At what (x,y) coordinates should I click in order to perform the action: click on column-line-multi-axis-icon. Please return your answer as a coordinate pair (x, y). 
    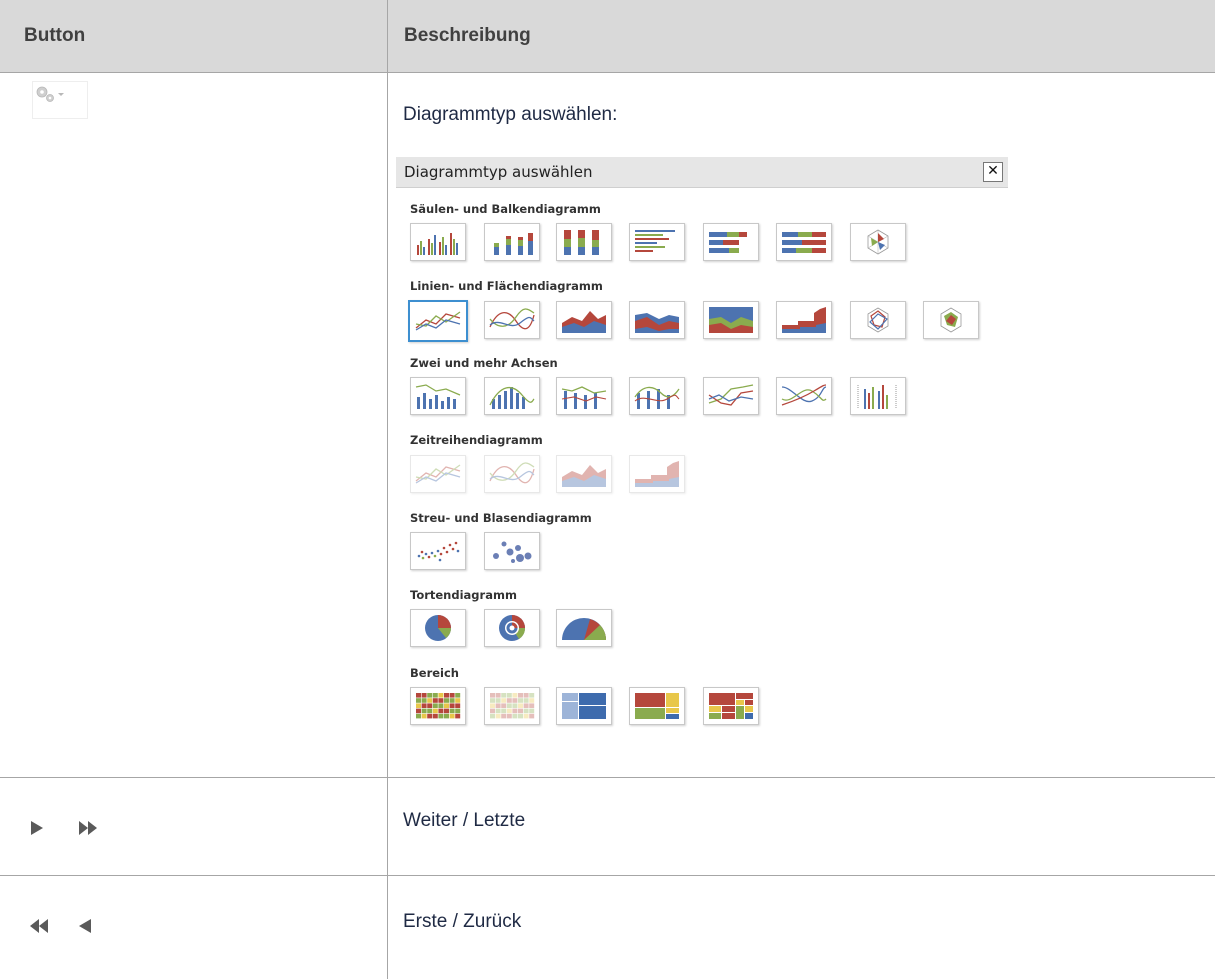
    Looking at the image, I should click on (584, 396).